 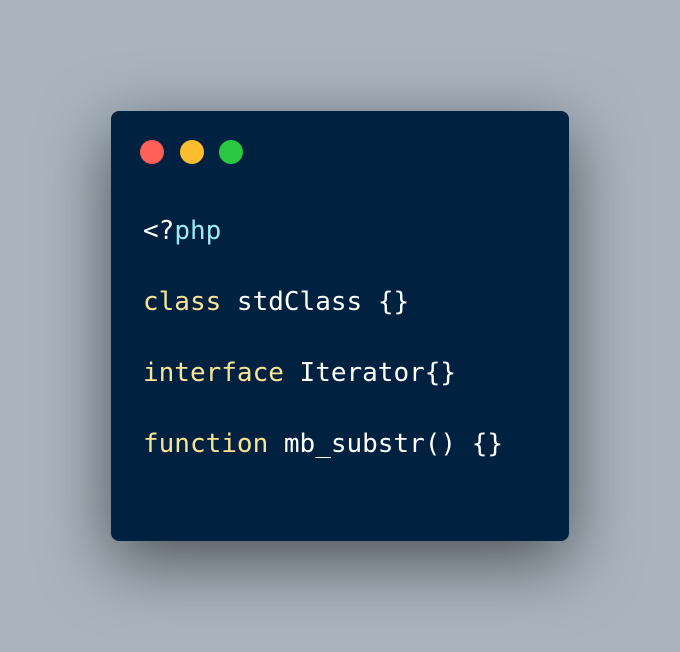 I want to click on code-line-class: class stdClass {}, so click(x=276, y=302).